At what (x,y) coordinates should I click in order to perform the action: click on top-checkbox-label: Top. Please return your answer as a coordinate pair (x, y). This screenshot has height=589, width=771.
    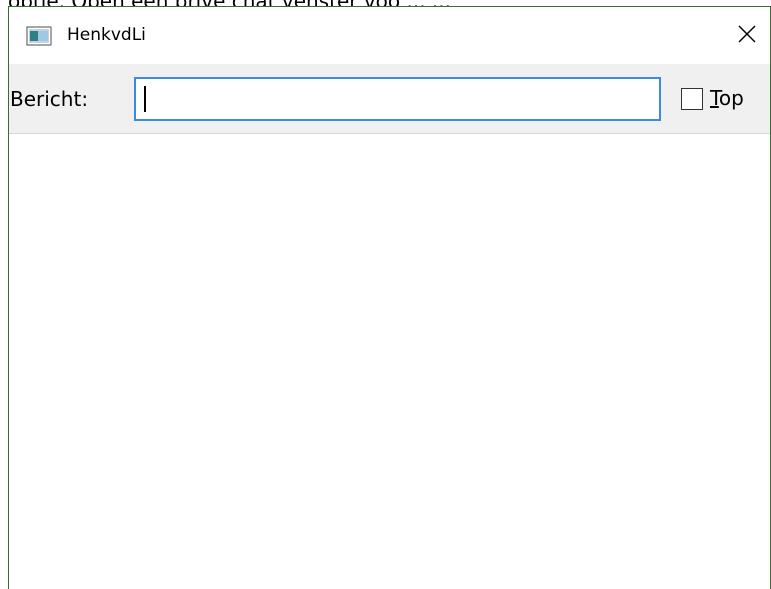
    Looking at the image, I should click on (727, 98).